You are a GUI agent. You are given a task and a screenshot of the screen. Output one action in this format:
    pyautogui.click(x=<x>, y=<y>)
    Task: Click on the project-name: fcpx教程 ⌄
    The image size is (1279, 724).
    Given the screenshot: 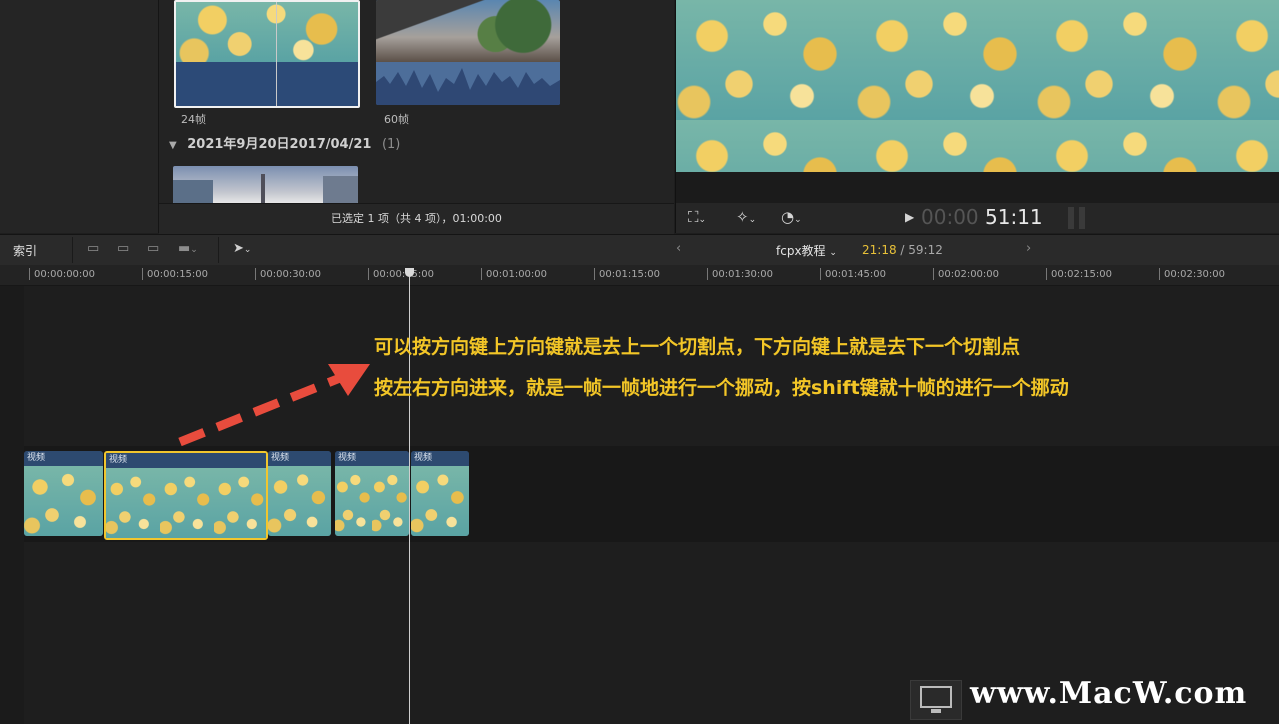 What is the action you would take?
    pyautogui.click(x=806, y=250)
    